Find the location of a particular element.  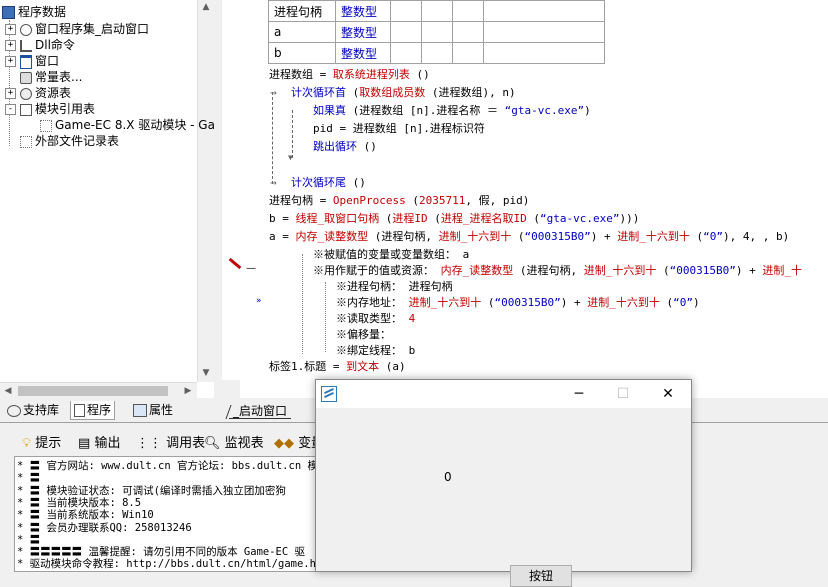

call-stack-icon: ⋮⋮ is located at coordinates (149, 443).